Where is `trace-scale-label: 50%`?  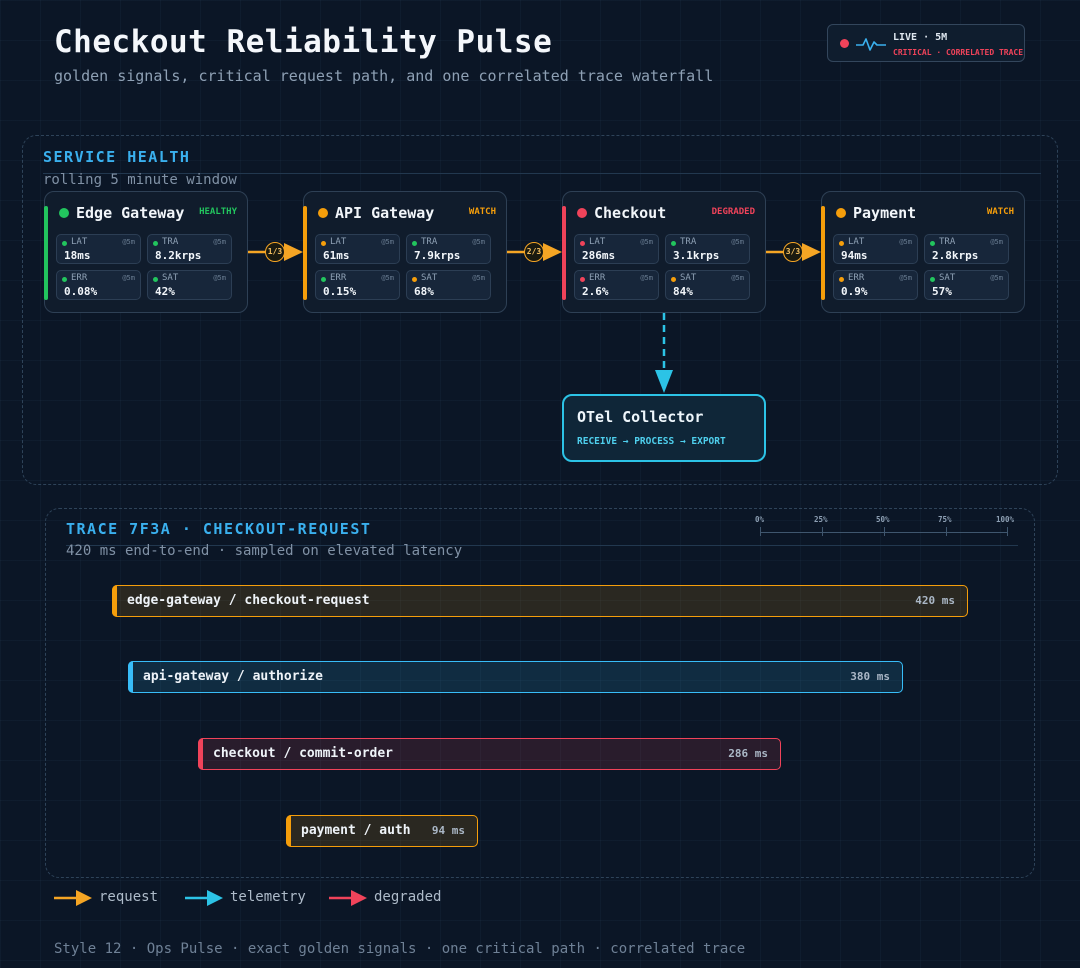
trace-scale-label: 50% is located at coordinates (883, 519).